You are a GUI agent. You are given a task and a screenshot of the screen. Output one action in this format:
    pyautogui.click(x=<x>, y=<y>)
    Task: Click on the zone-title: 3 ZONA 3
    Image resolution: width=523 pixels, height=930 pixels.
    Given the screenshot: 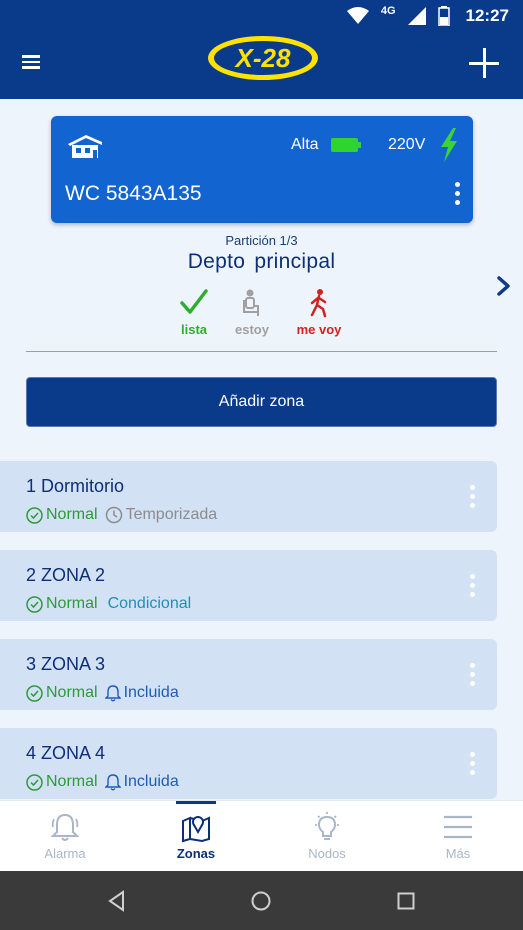 What is the action you would take?
    pyautogui.click(x=66, y=664)
    